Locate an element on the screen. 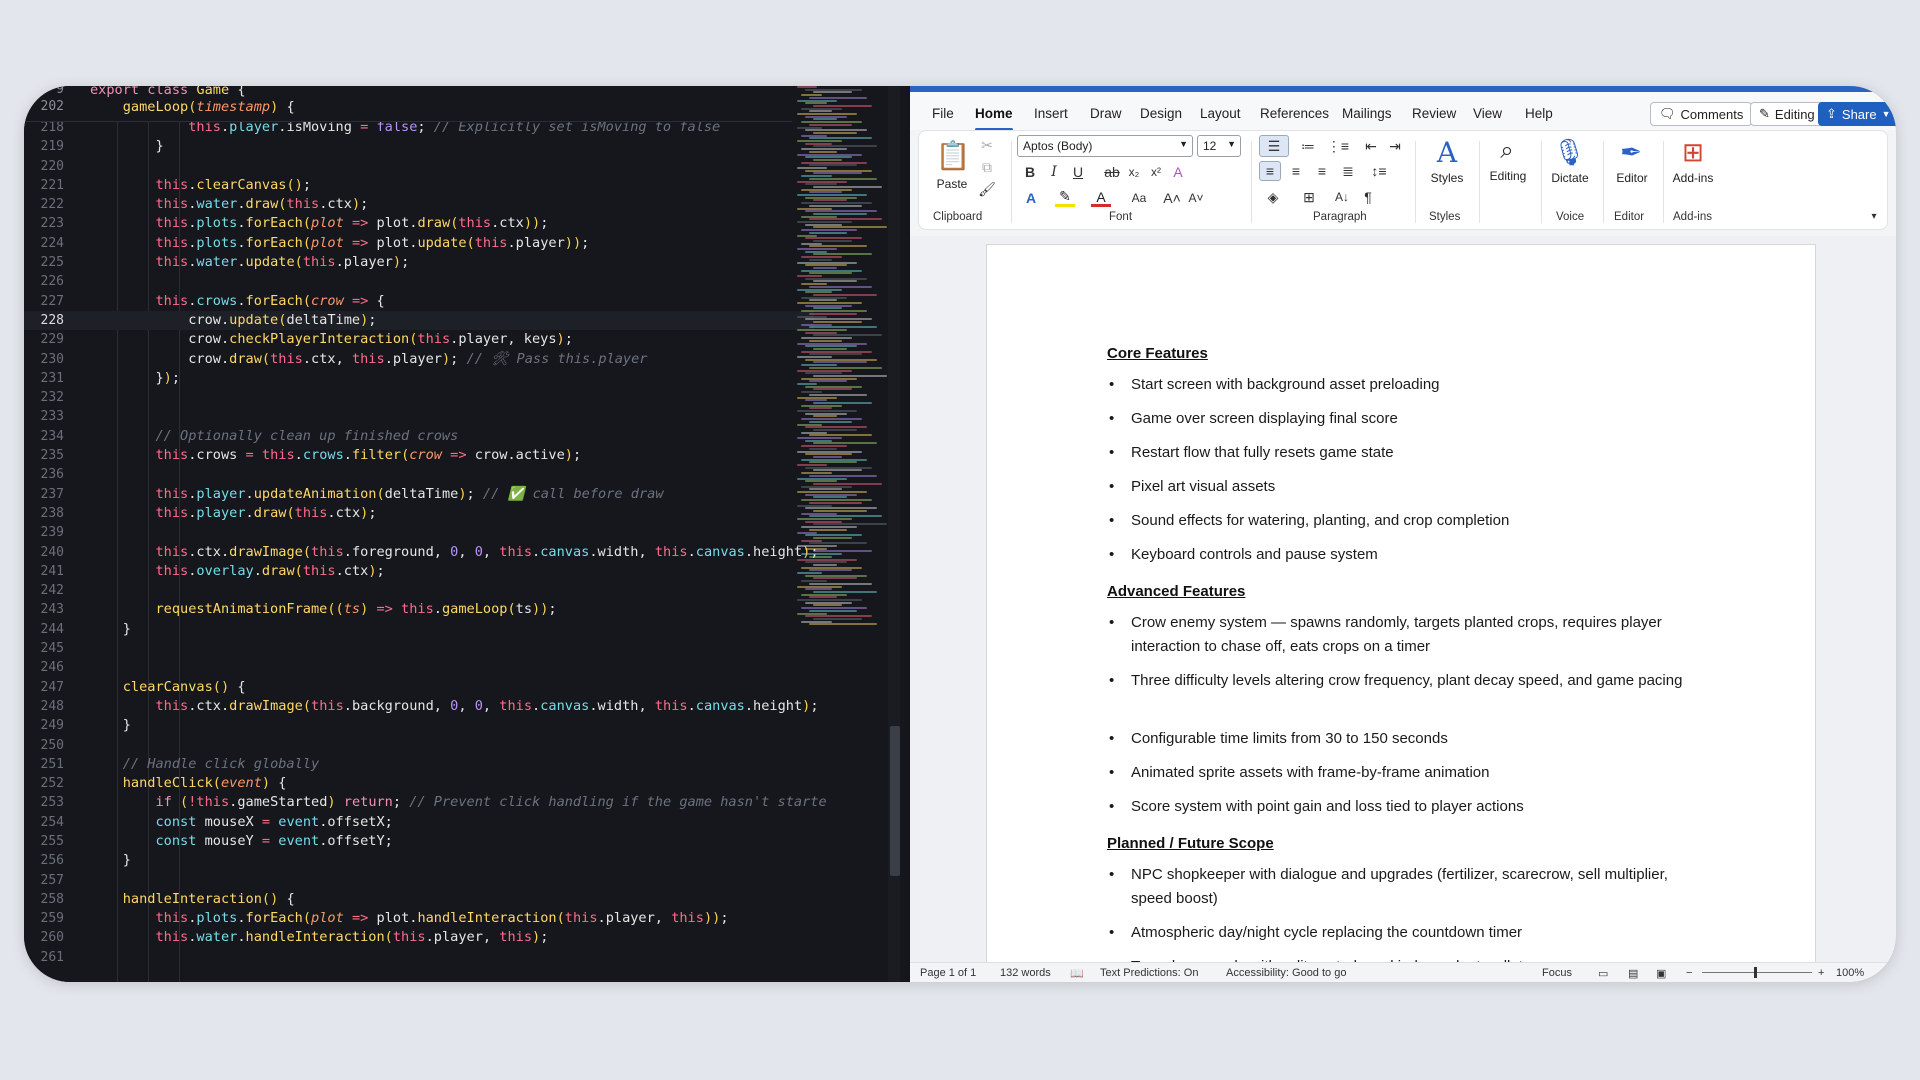 This screenshot has height=1080, width=1920. line-number: 257 is located at coordinates (44, 880).